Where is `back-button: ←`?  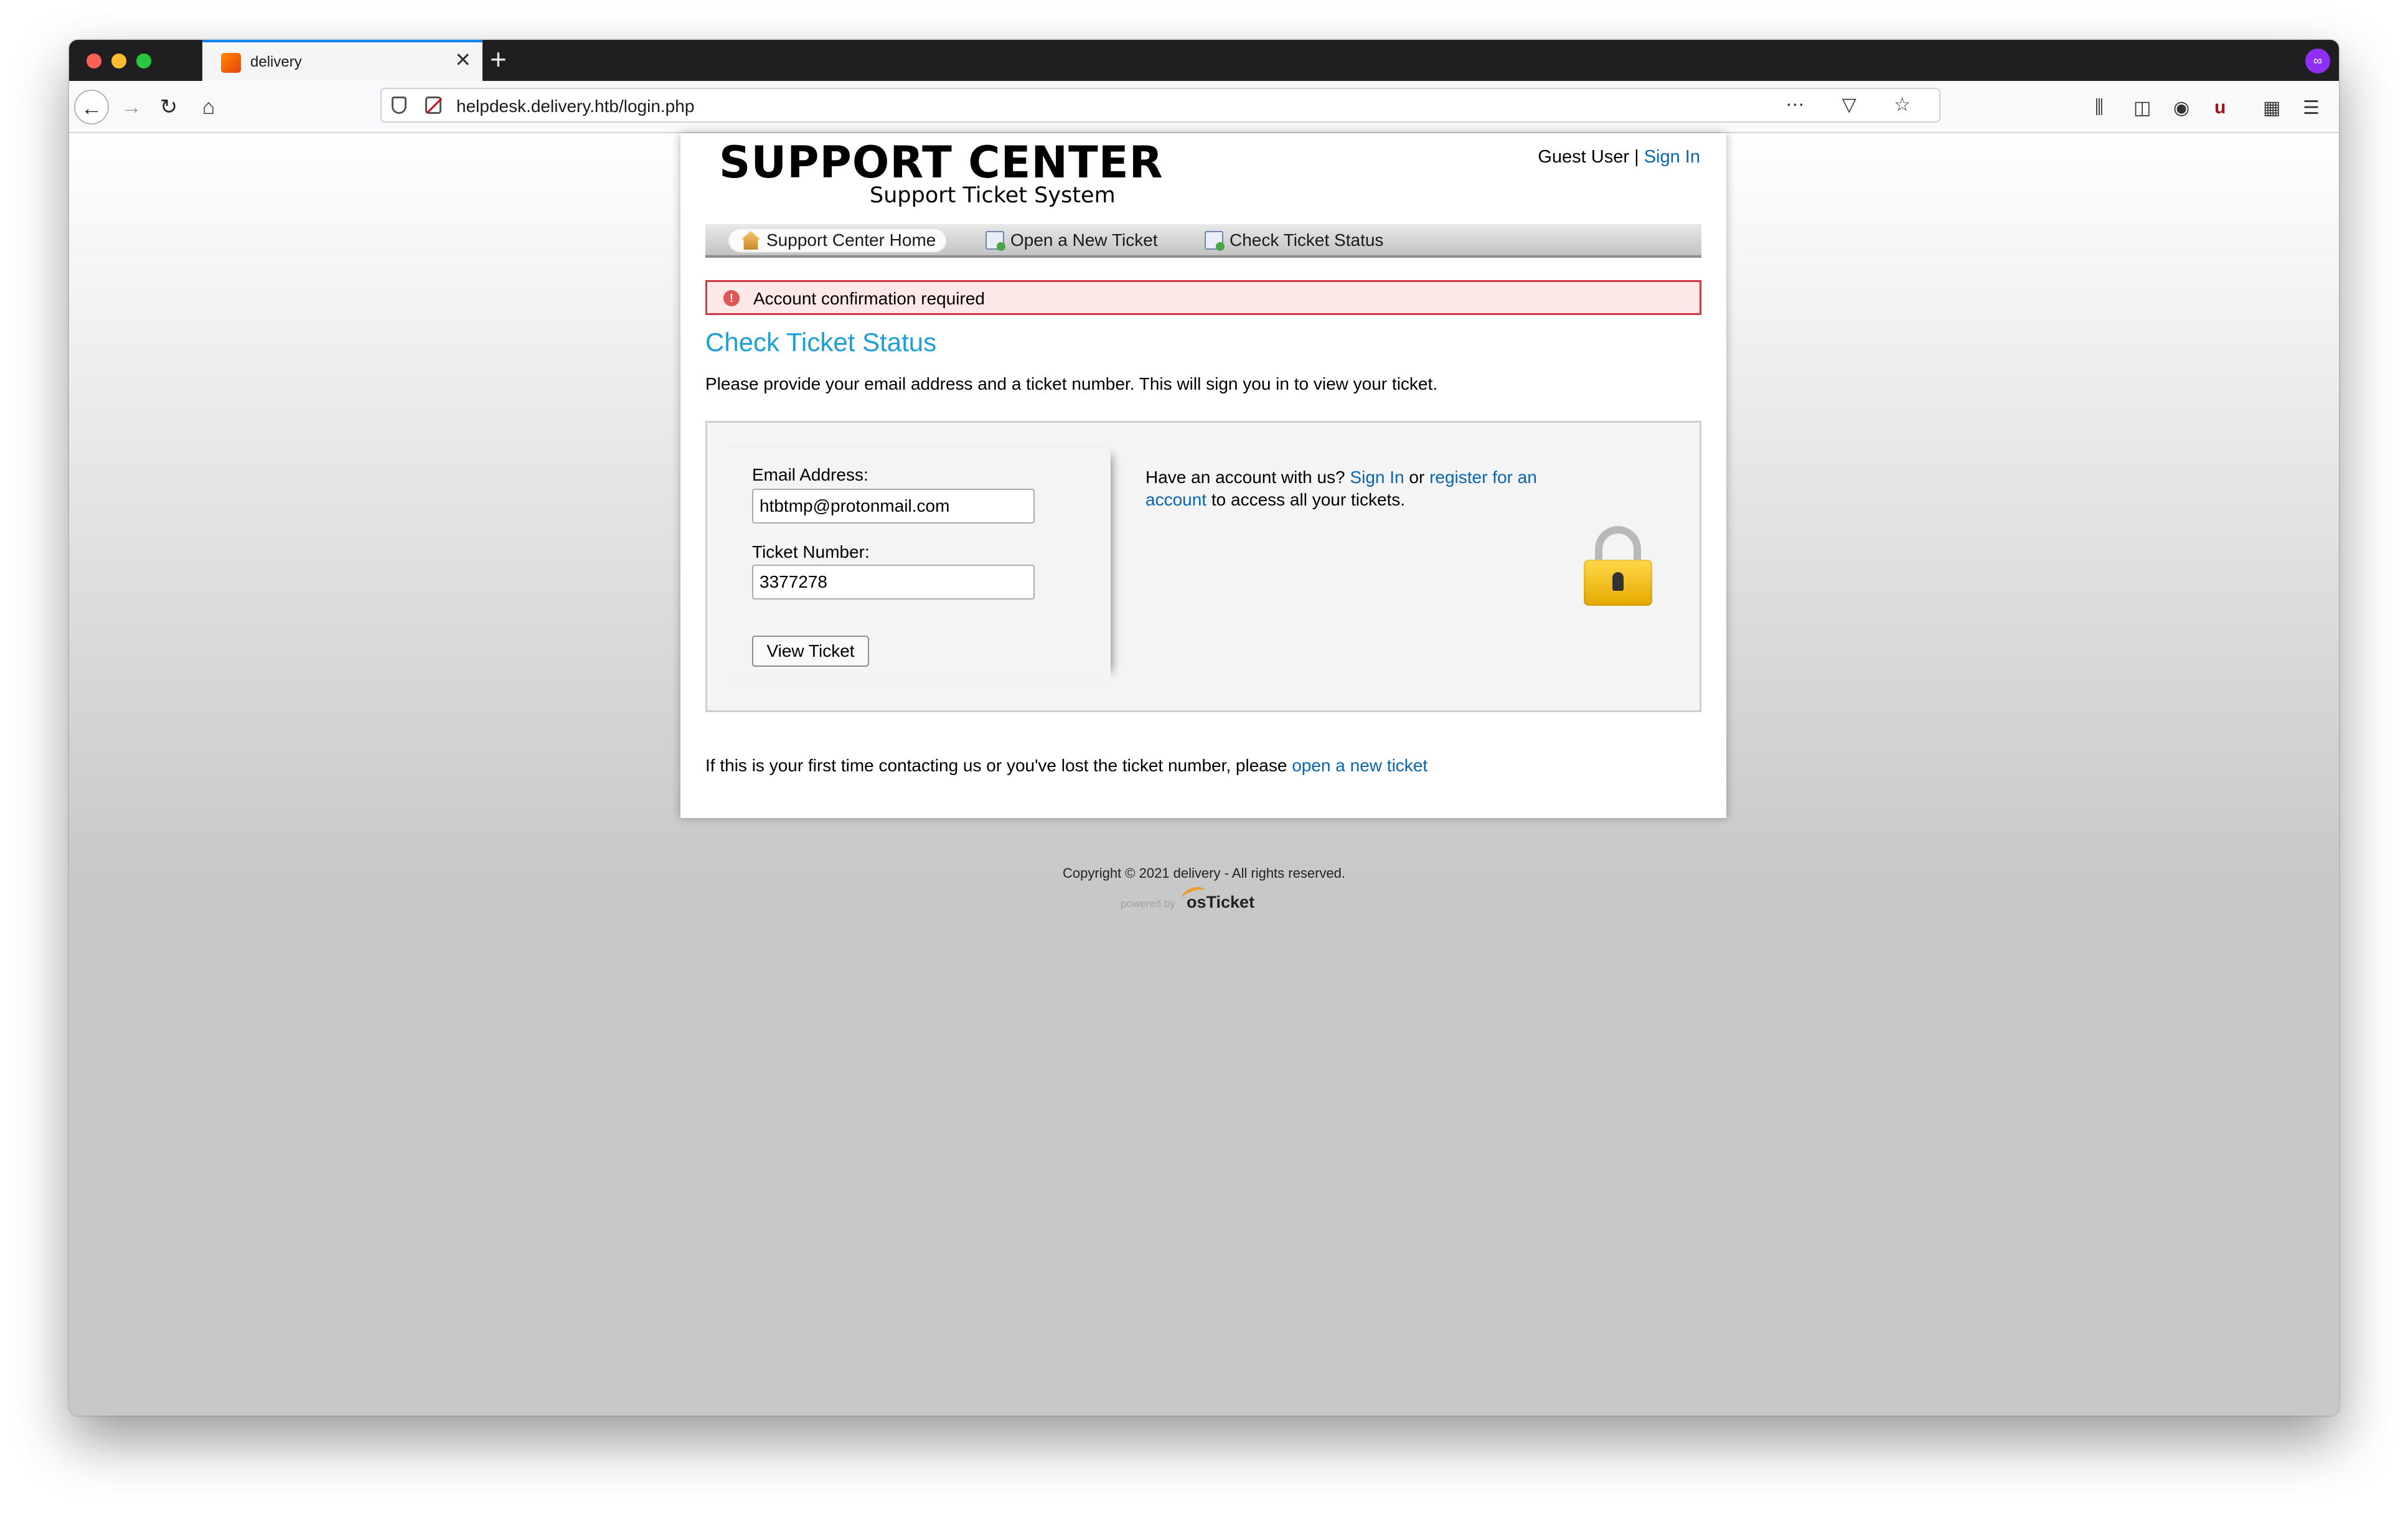 back-button: ← is located at coordinates (92, 108).